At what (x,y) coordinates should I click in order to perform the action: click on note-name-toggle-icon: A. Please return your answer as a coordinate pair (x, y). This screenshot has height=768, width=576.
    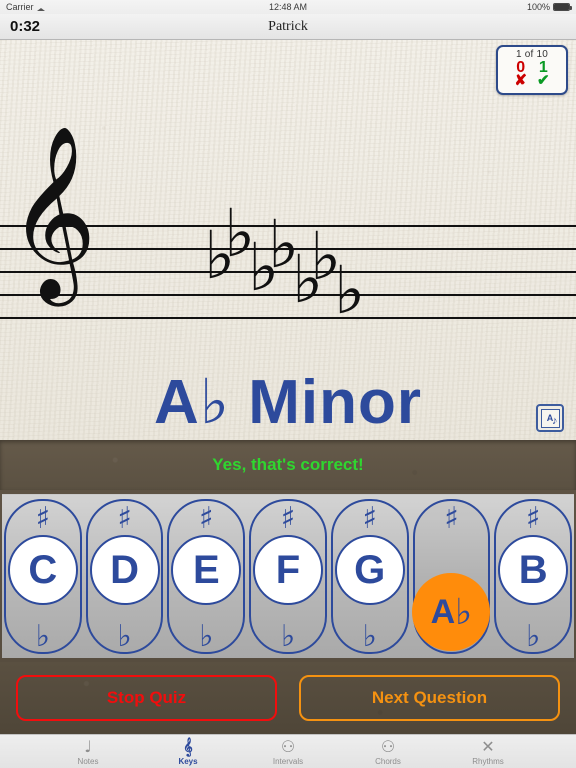
    Looking at the image, I should click on (550, 418).